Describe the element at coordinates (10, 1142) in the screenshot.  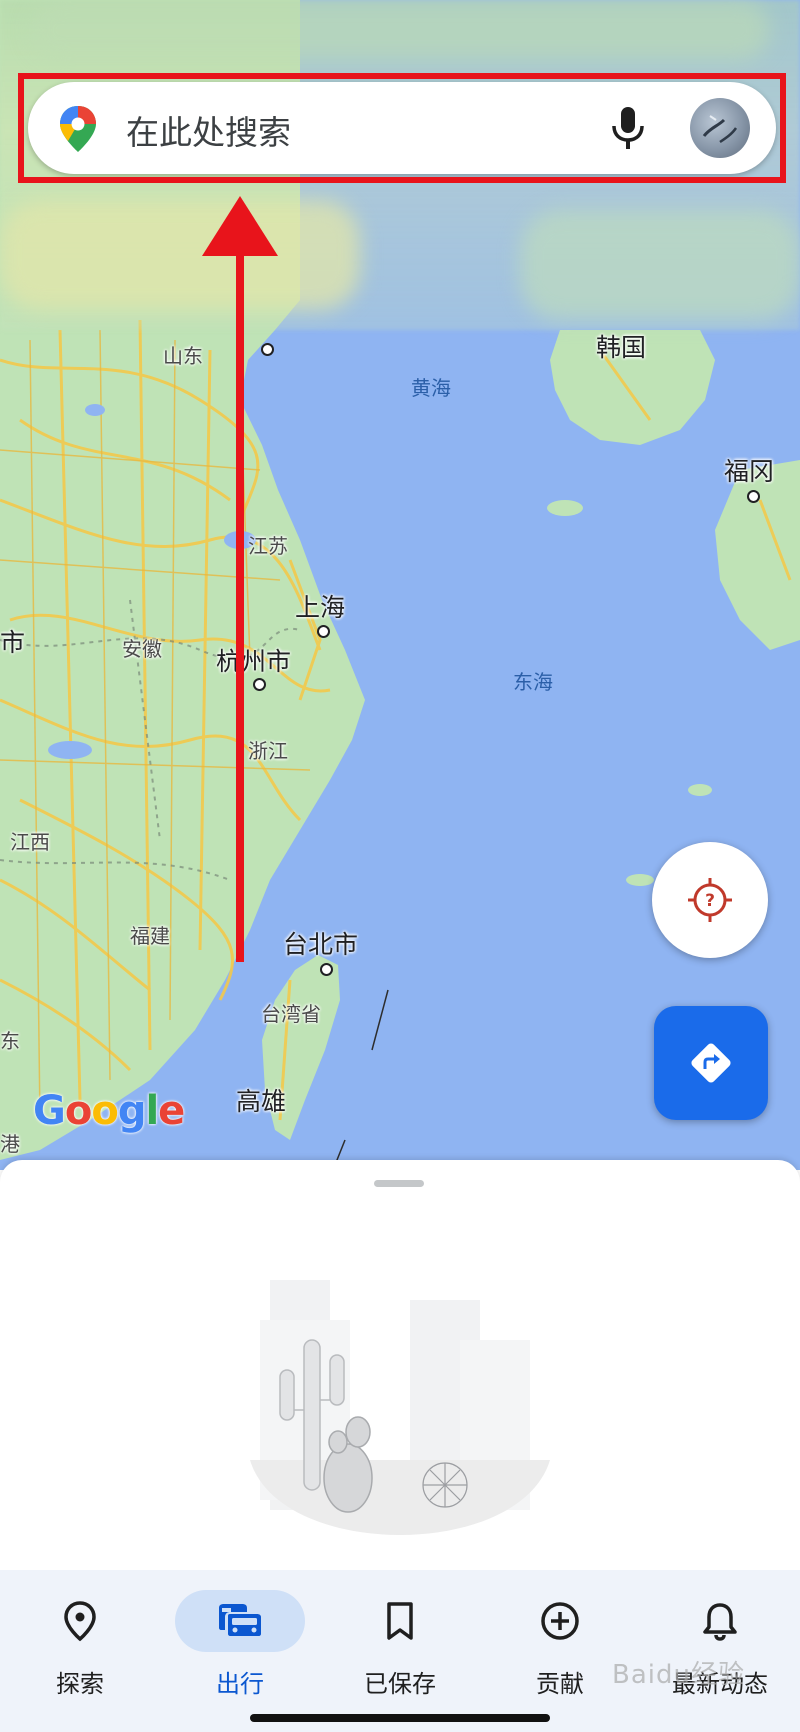
I see `map-label-edge-gang: 港` at that location.